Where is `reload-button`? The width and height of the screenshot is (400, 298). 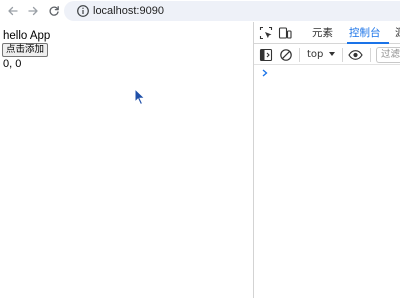 reload-button is located at coordinates (54, 11).